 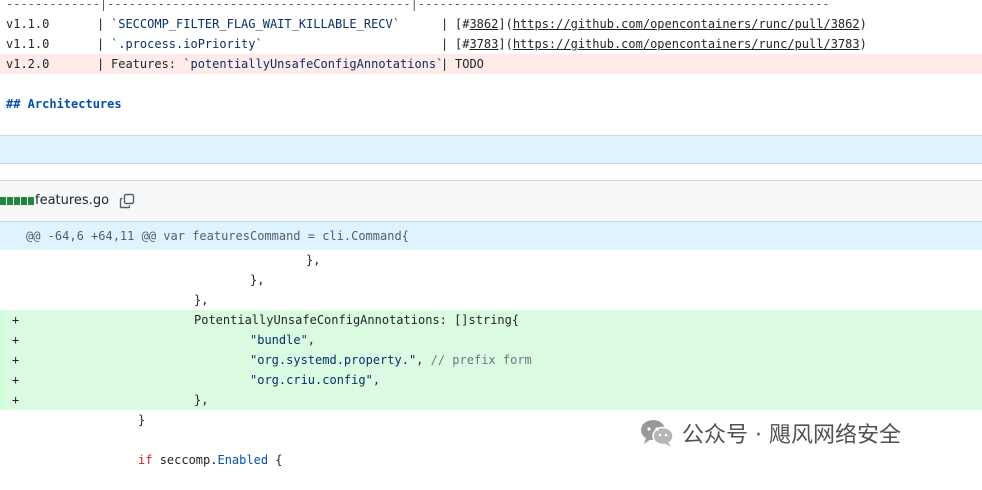 I want to click on code-text: "org.systemd.property.", // prefix form, so click(x=391, y=360).